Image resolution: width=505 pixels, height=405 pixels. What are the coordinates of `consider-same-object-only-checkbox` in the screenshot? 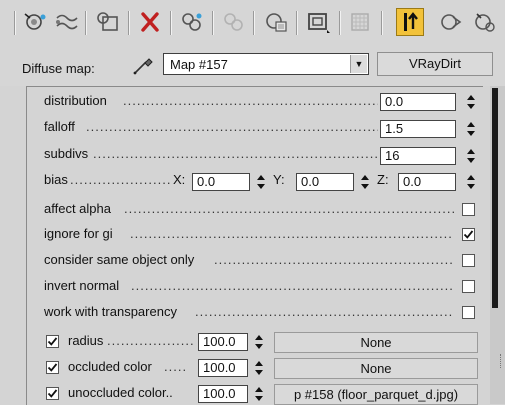 It's located at (468, 260).